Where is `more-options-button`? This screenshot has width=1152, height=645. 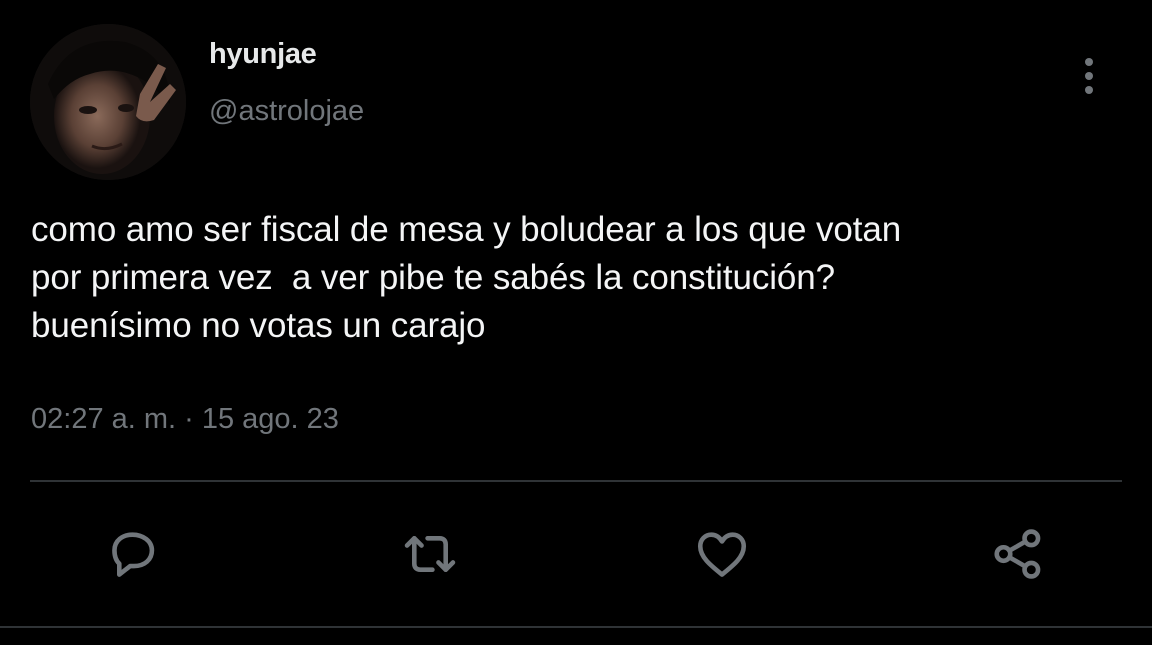
more-options-button is located at coordinates (1089, 76).